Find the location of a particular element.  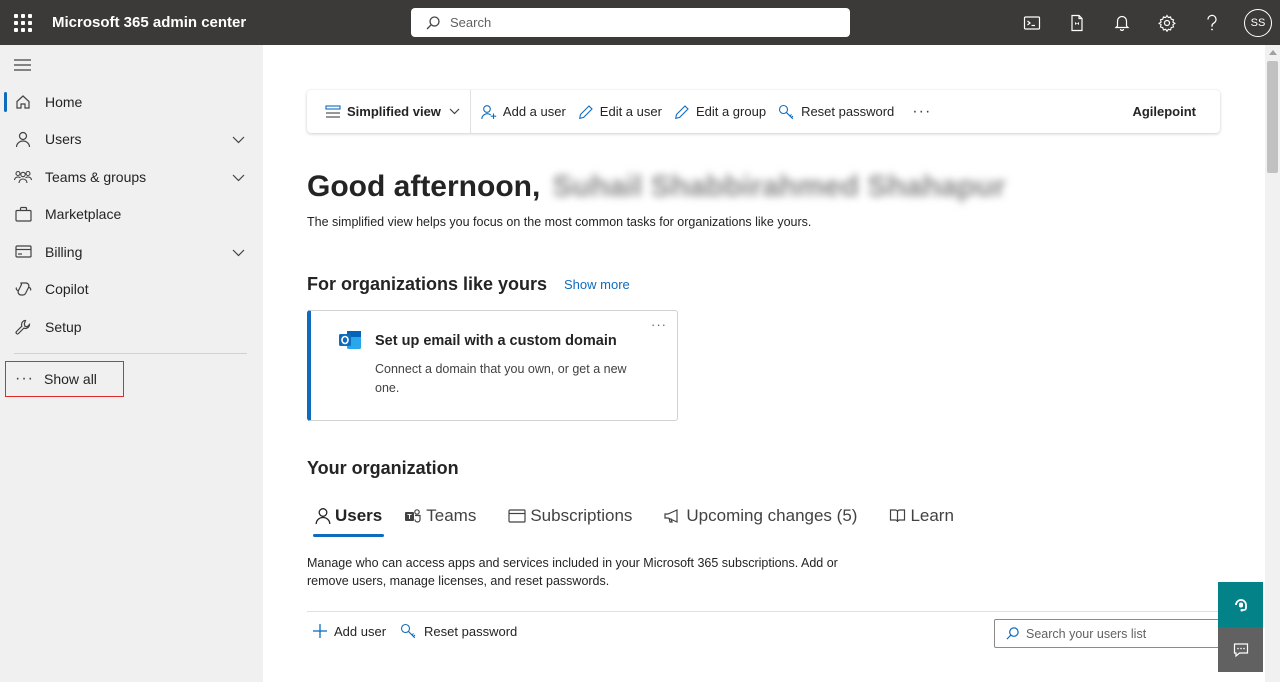

top-bar: Microsoft 365 admin center SS is located at coordinates (640, 22).